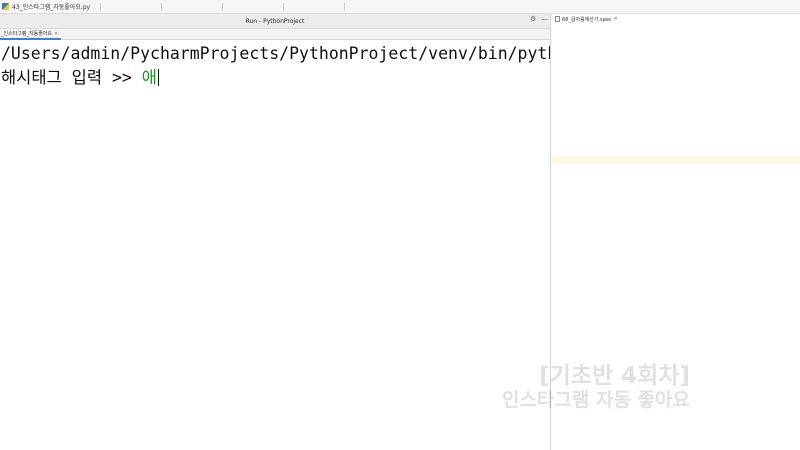  I want to click on top-tab-bar: 43_인스타그램_자동좋아요.py, so click(400, 7).